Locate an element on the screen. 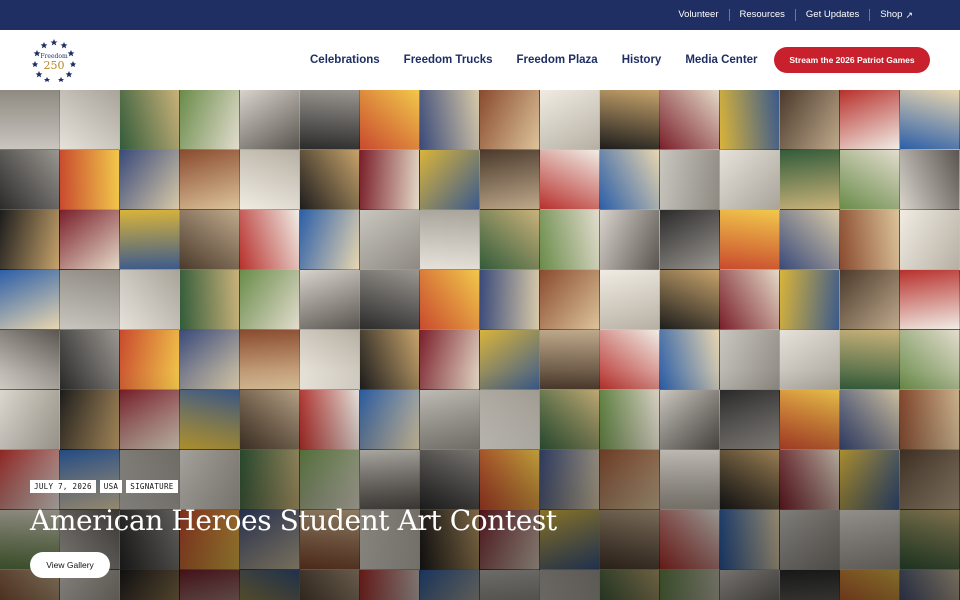  date-tag: JULY 7, 2026 is located at coordinates (63, 486).